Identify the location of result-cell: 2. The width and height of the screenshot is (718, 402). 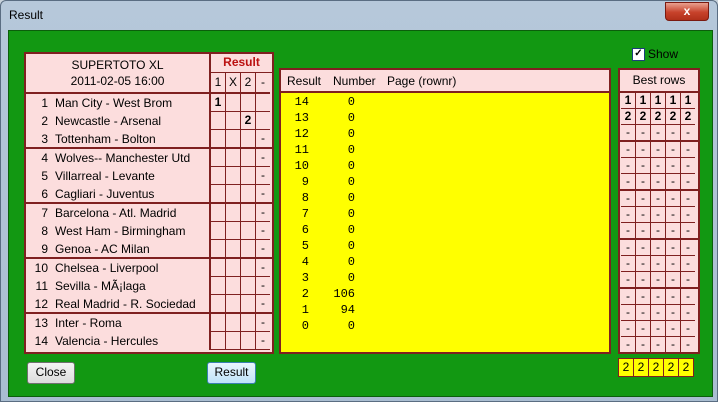
(248, 121).